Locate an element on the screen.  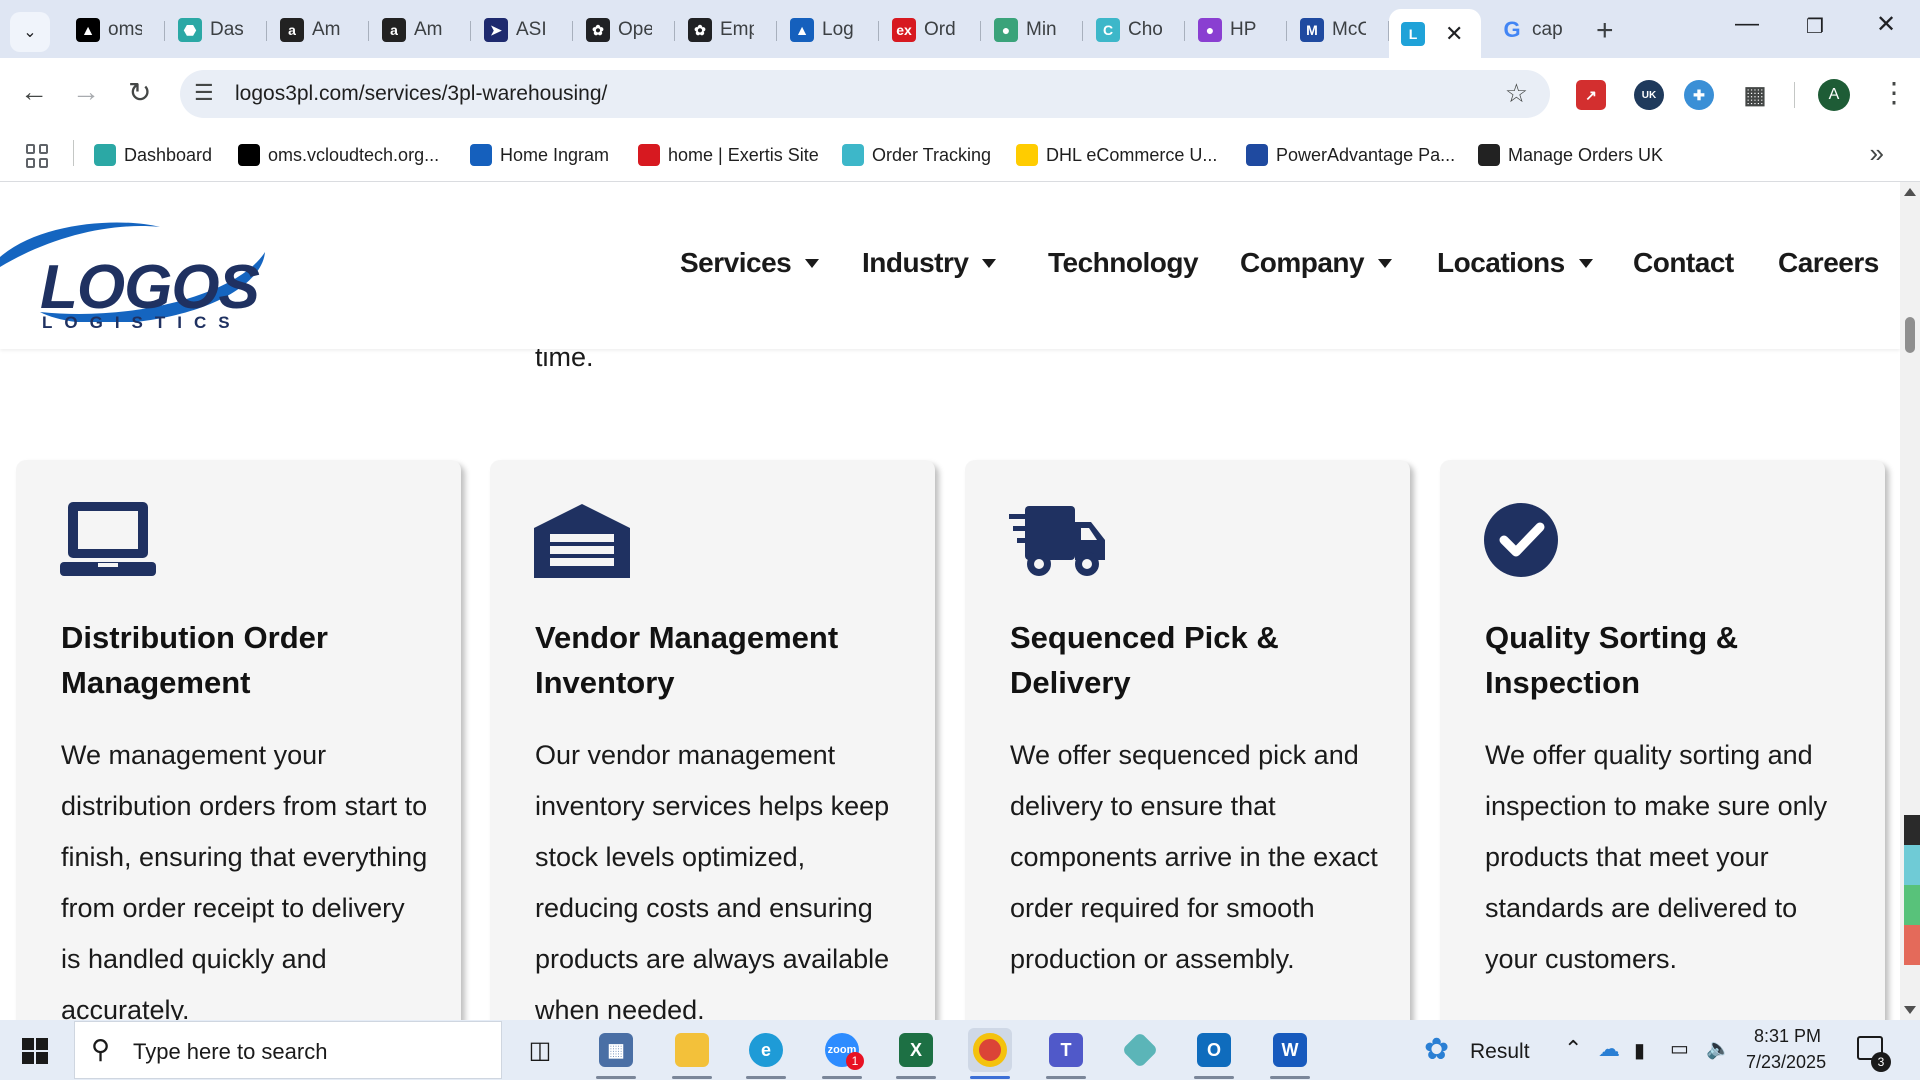
taskbar-search-placeholder: Type here to search is located at coordinates (230, 1052).